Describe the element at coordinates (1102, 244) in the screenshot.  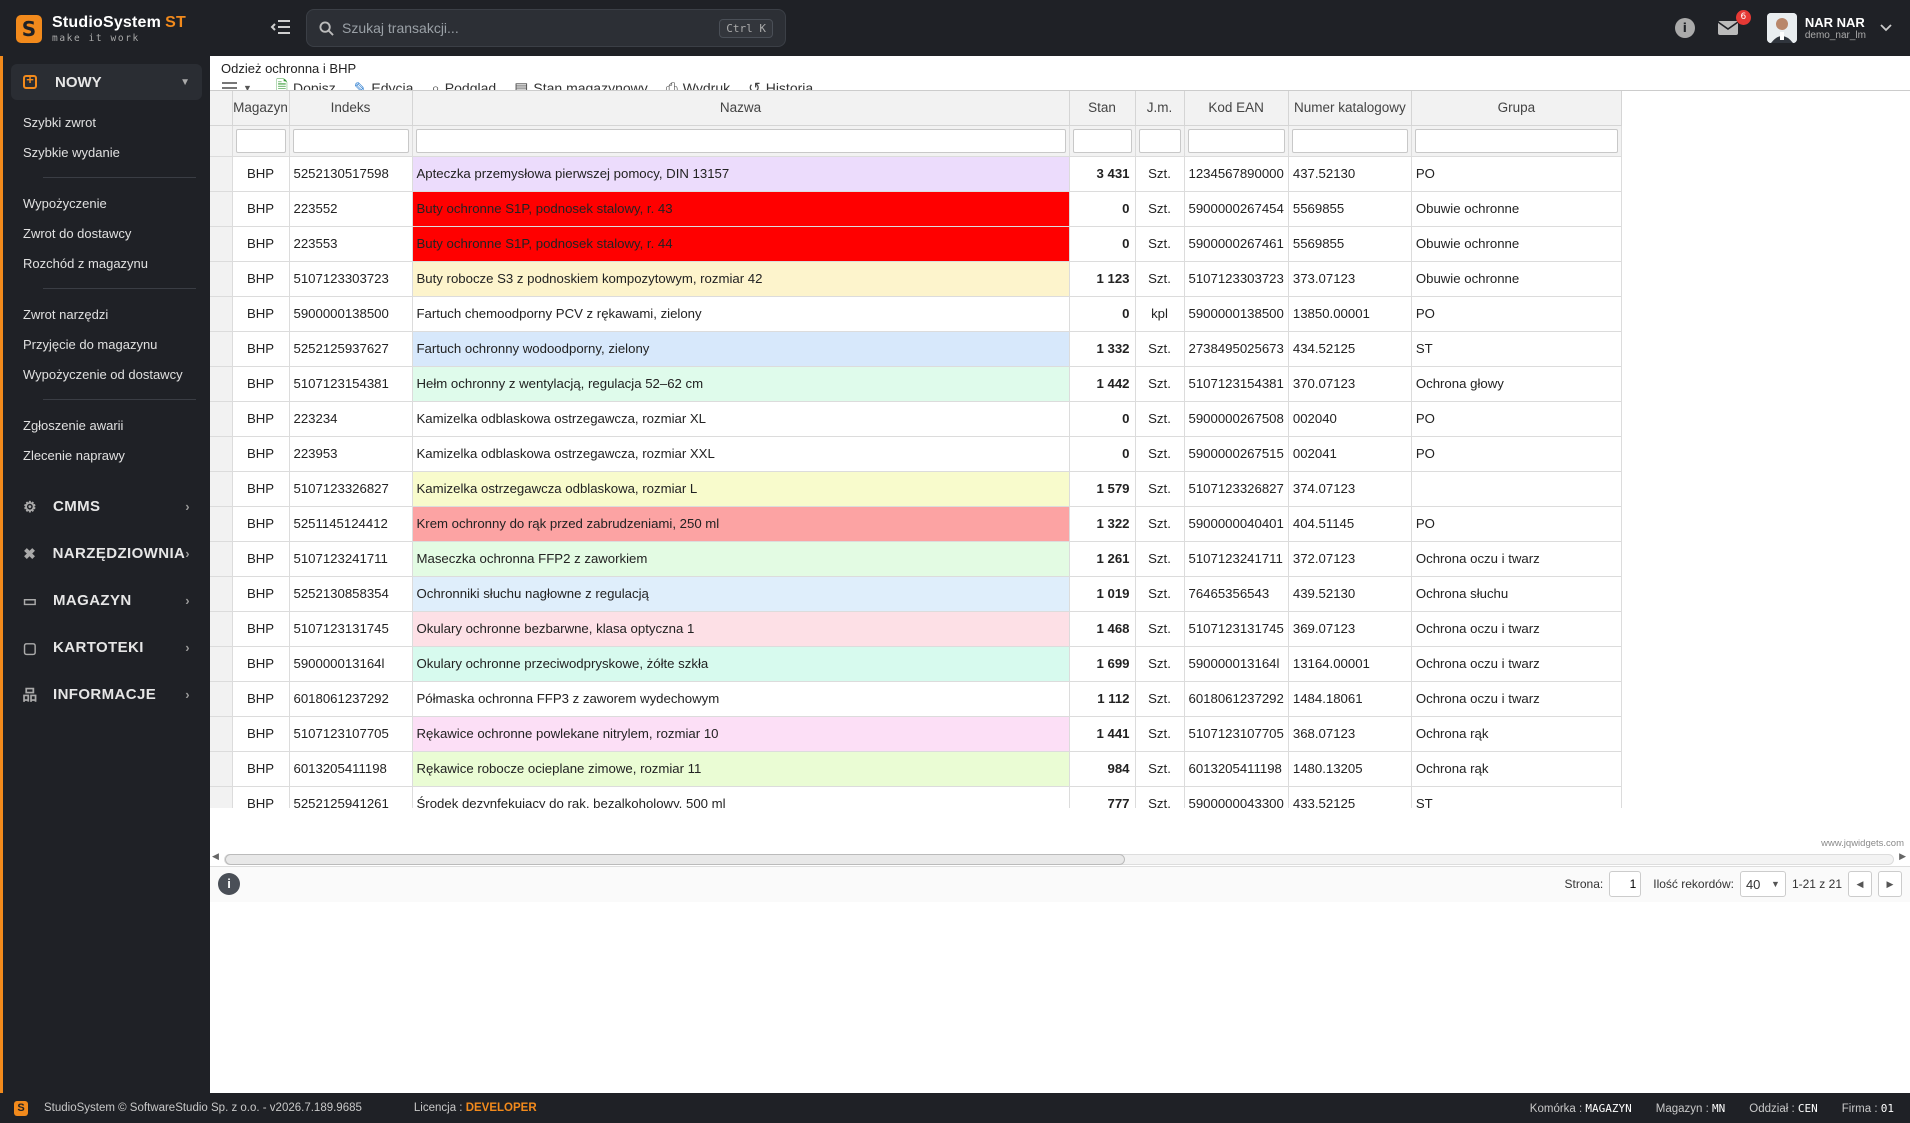
I see `cell-stan: 0` at that location.